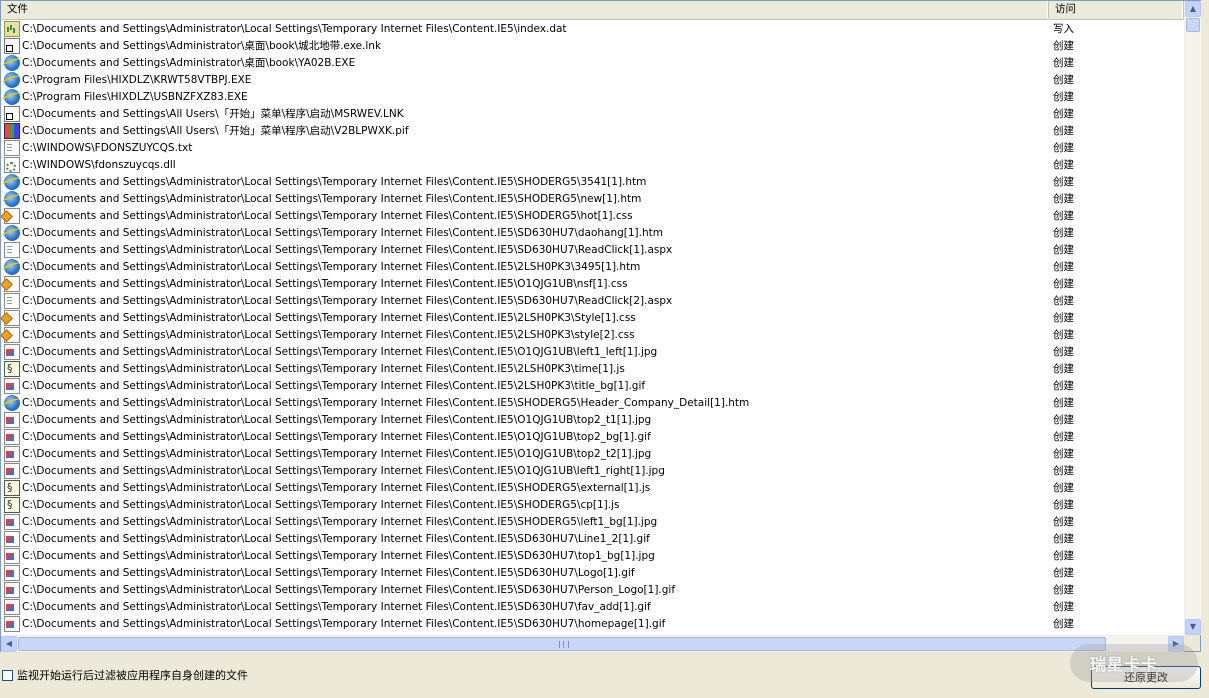 This screenshot has height=698, width=1209. What do you see at coordinates (1193, 627) in the screenshot?
I see `scroll-down-button: ▼` at bounding box center [1193, 627].